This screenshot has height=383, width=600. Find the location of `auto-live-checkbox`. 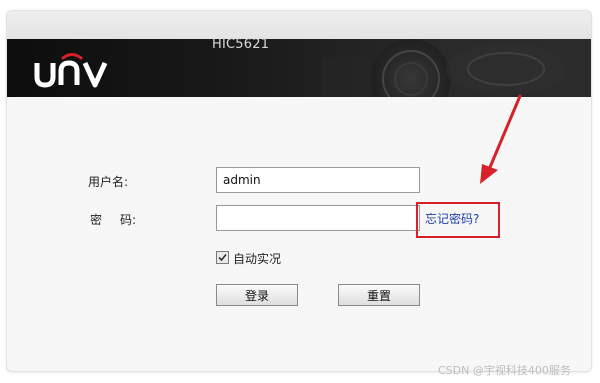

auto-live-checkbox is located at coordinates (222, 257).